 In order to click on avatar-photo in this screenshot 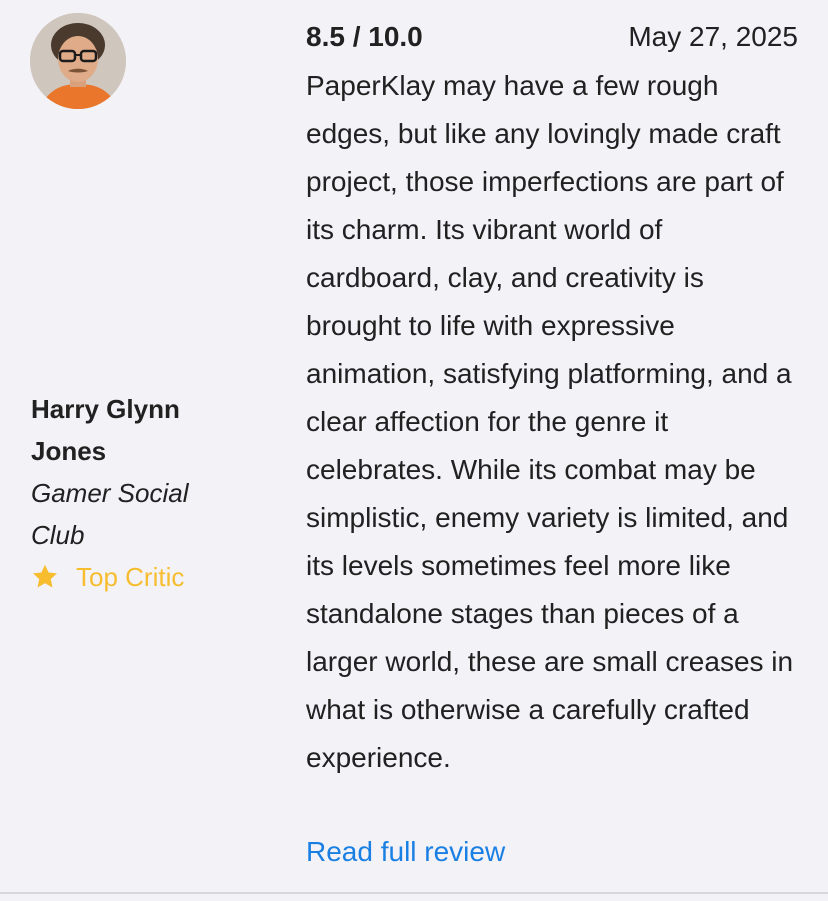, I will do `click(78, 61)`.